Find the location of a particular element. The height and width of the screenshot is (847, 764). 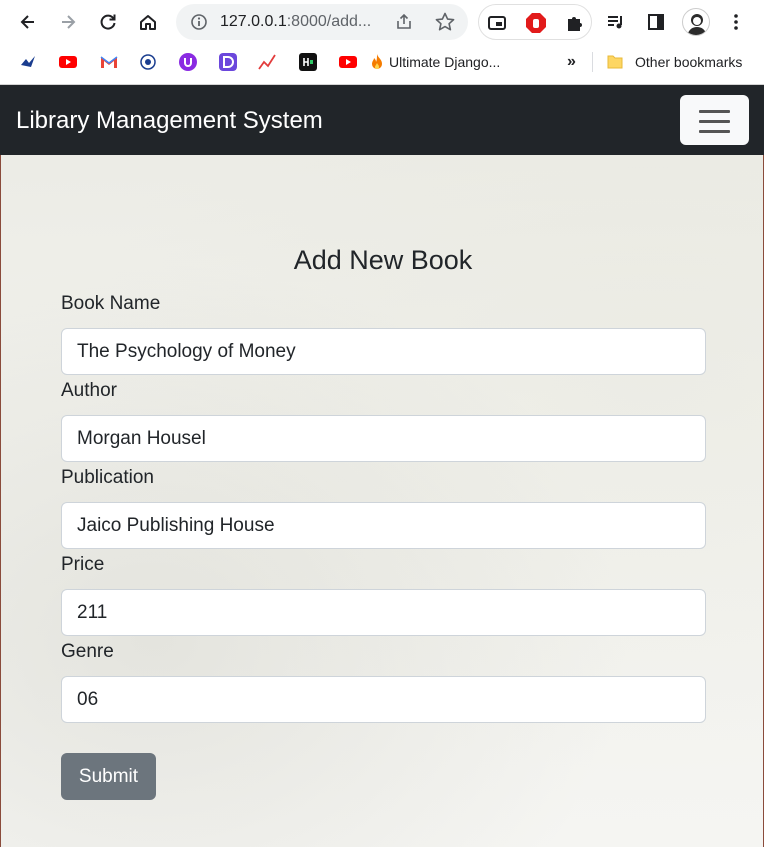

media-queue-icon is located at coordinates (615, 22).